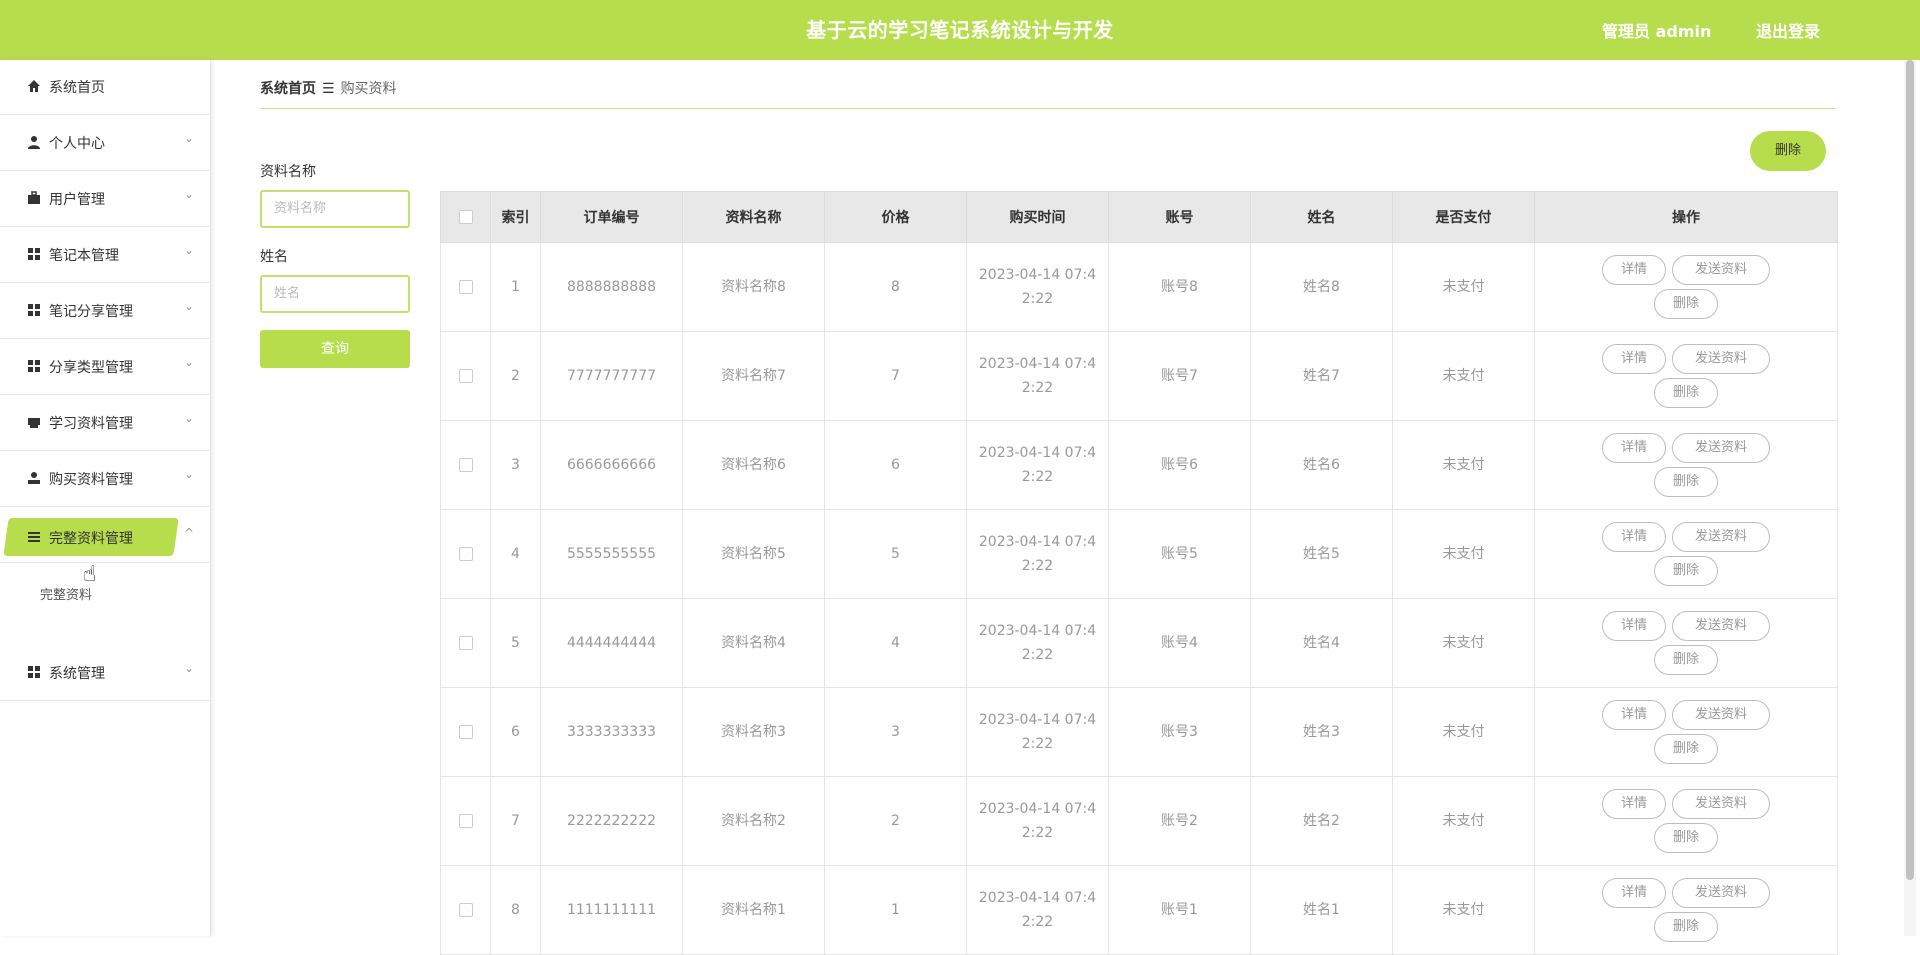  Describe the element at coordinates (105, 673) in the screenshot. I see `sidebar-item-9: 系统管理 ⌄` at that location.